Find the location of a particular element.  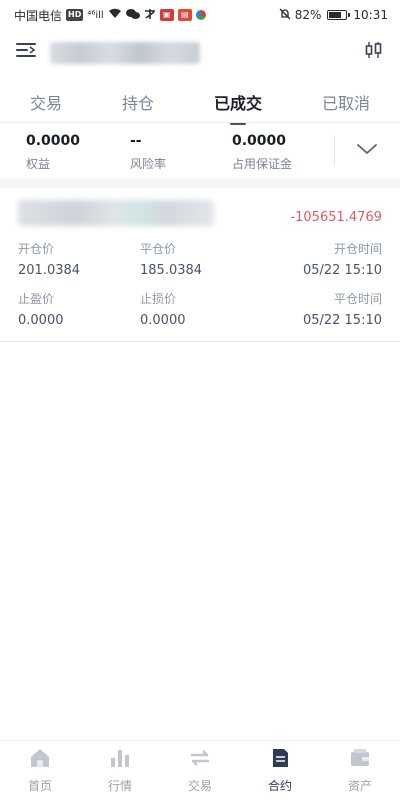

open-time-value: 05/22 15:10 is located at coordinates (342, 270).